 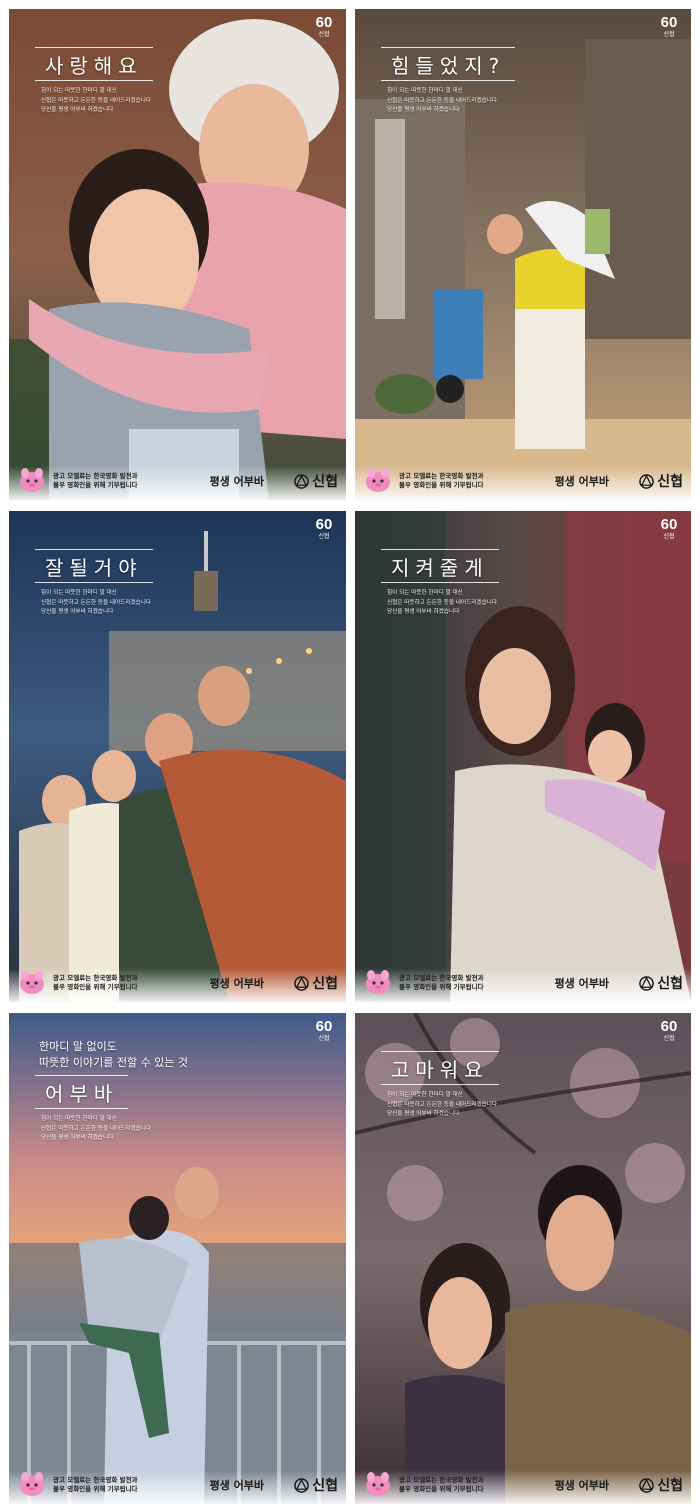 I want to click on poster-4-body-line: 당신을 평생 어부바 하겠습니다, so click(x=423, y=612).